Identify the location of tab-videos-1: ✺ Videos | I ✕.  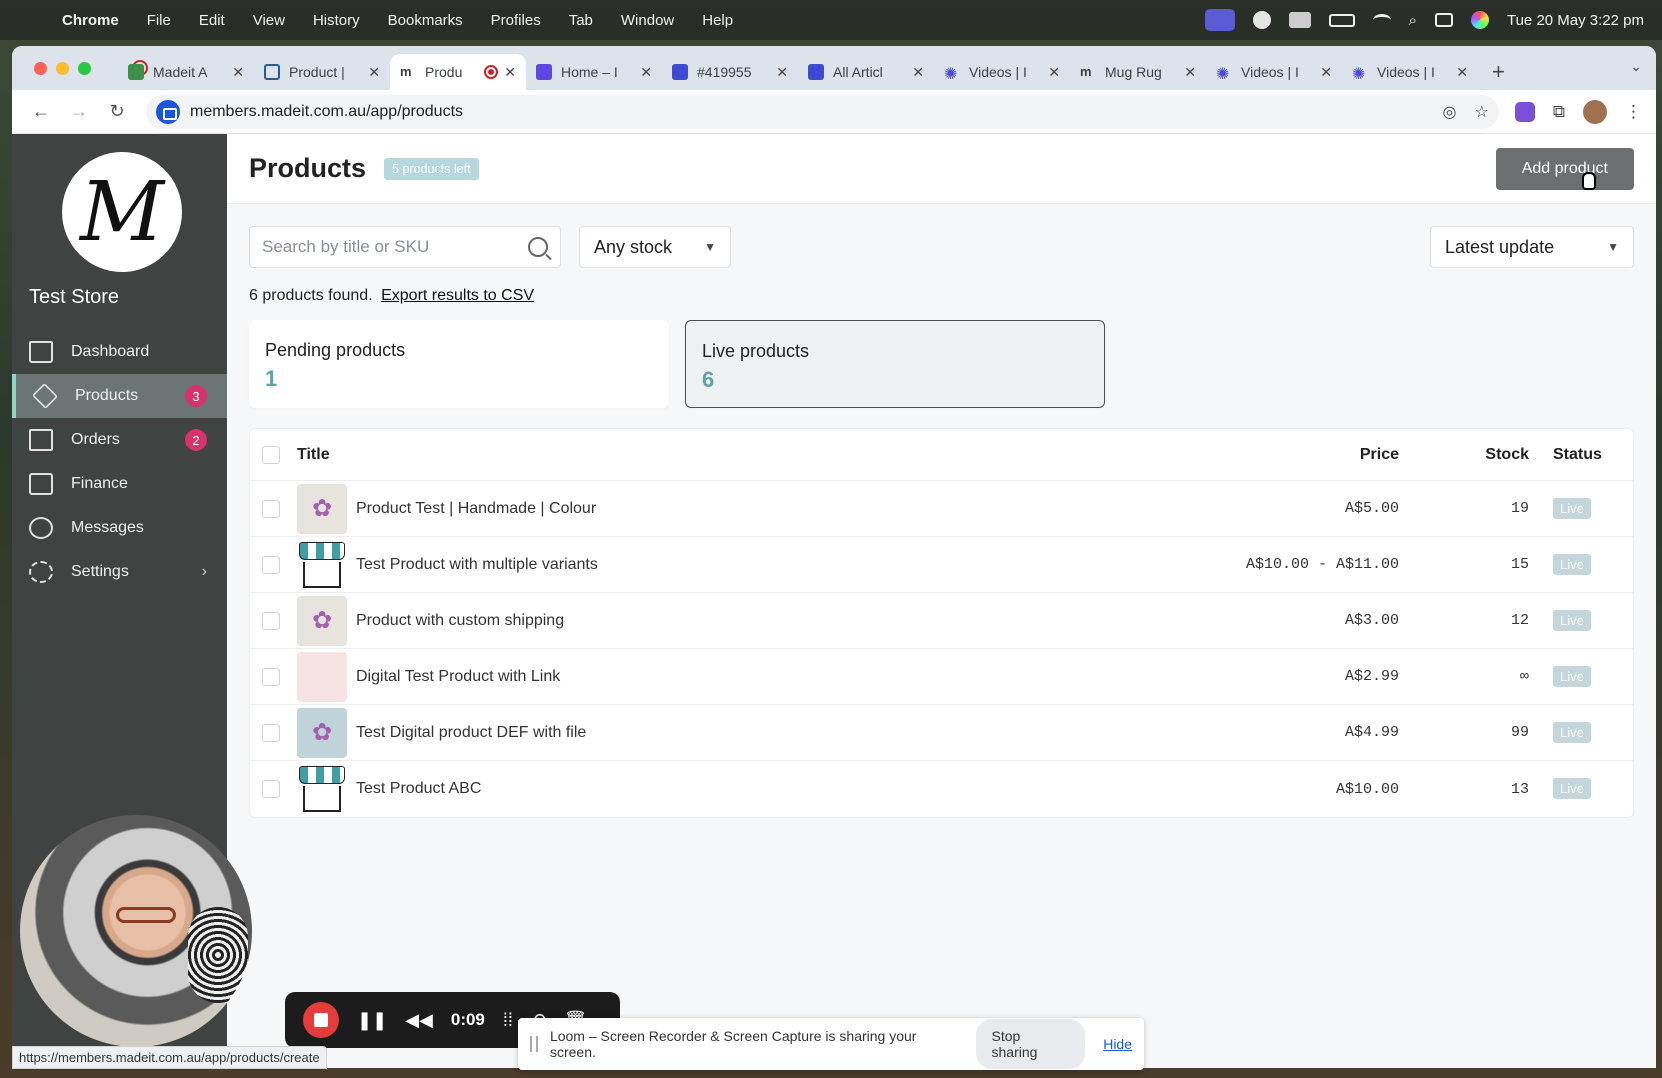
(1002, 72).